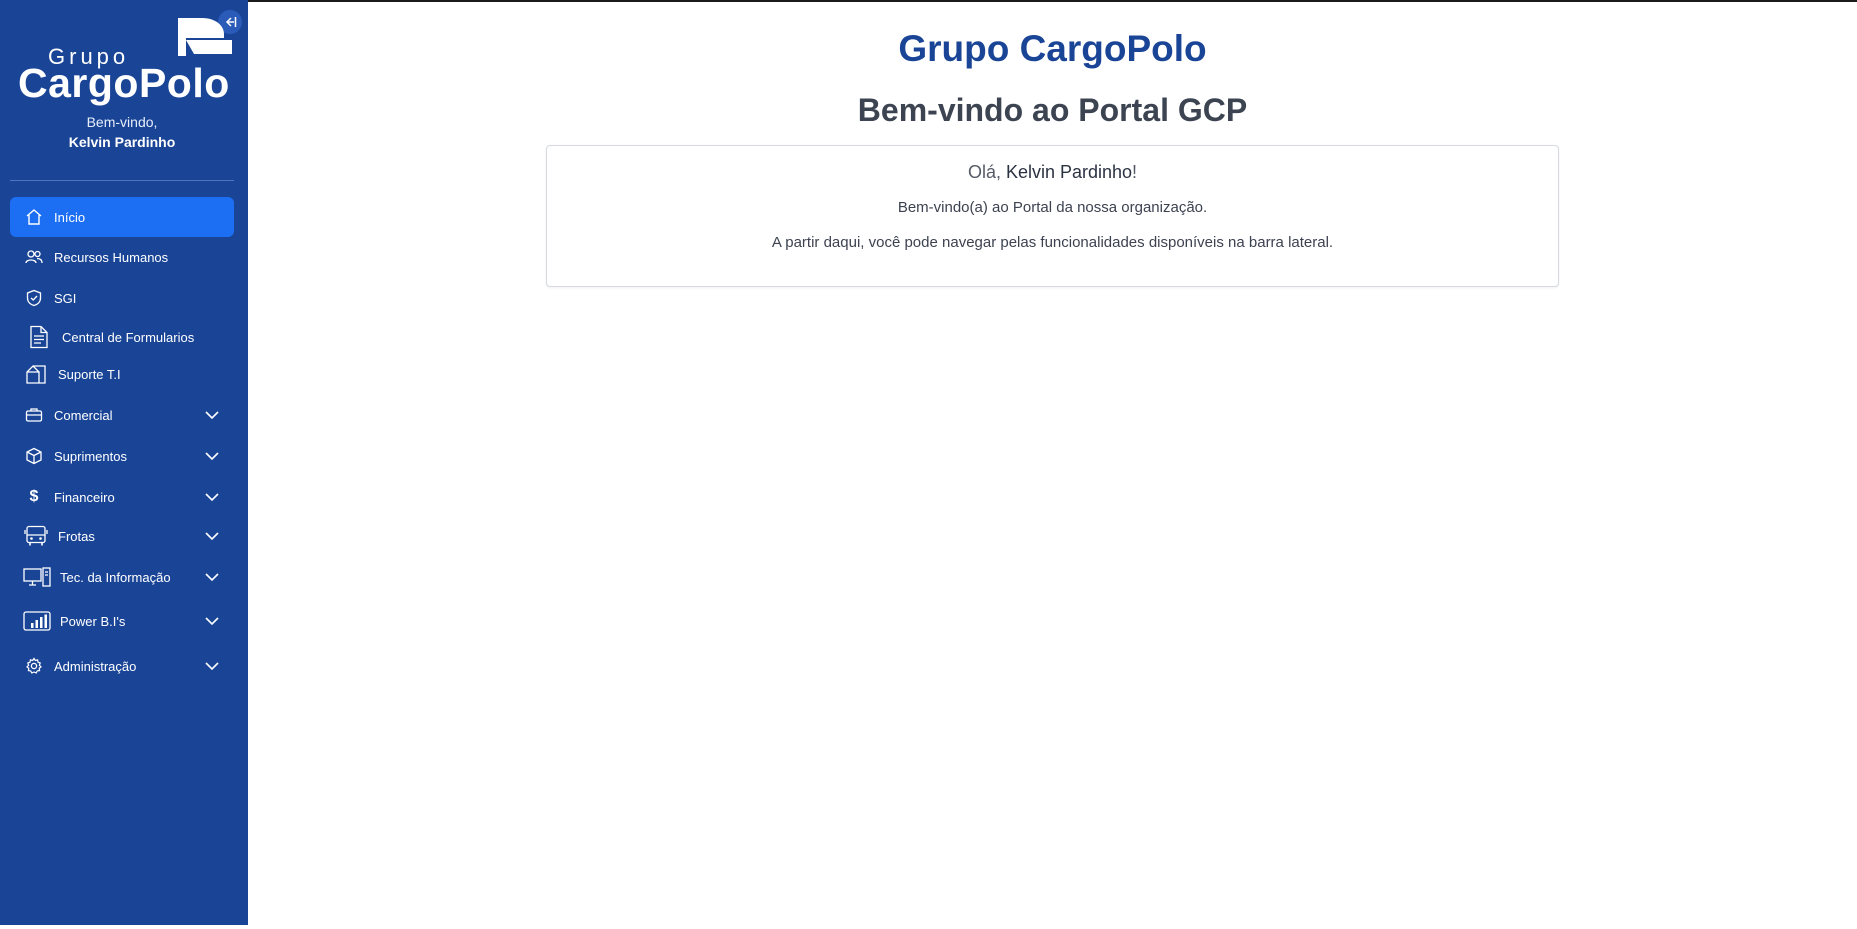 This screenshot has width=1857, height=929. I want to click on sidebar-item-administracao: Administração, so click(122, 666).